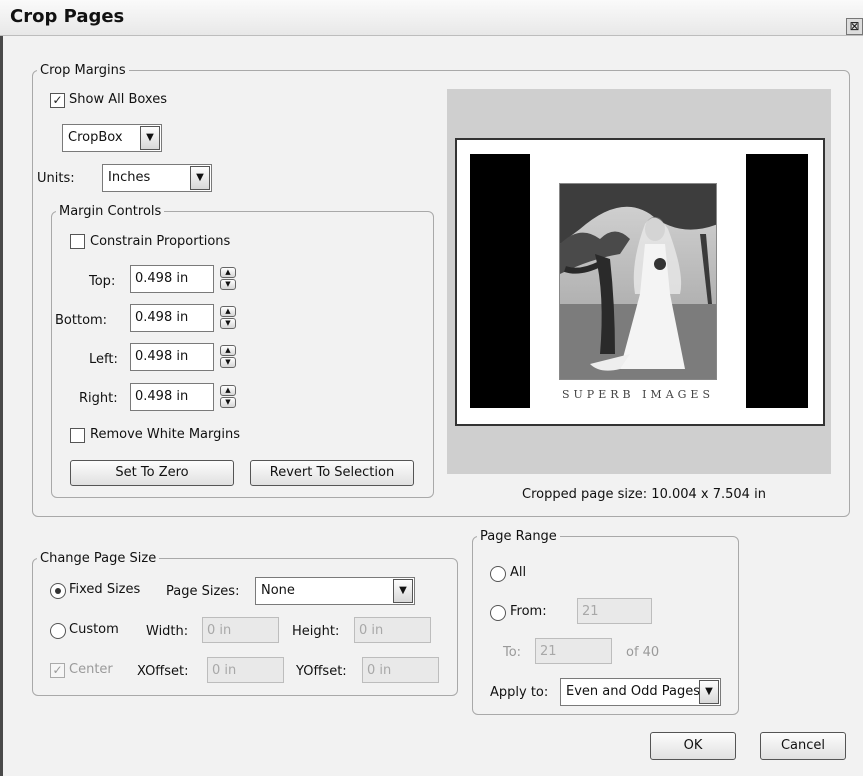 The image size is (863, 776). What do you see at coordinates (98, 398) in the screenshot?
I see `right-label: Right:` at bounding box center [98, 398].